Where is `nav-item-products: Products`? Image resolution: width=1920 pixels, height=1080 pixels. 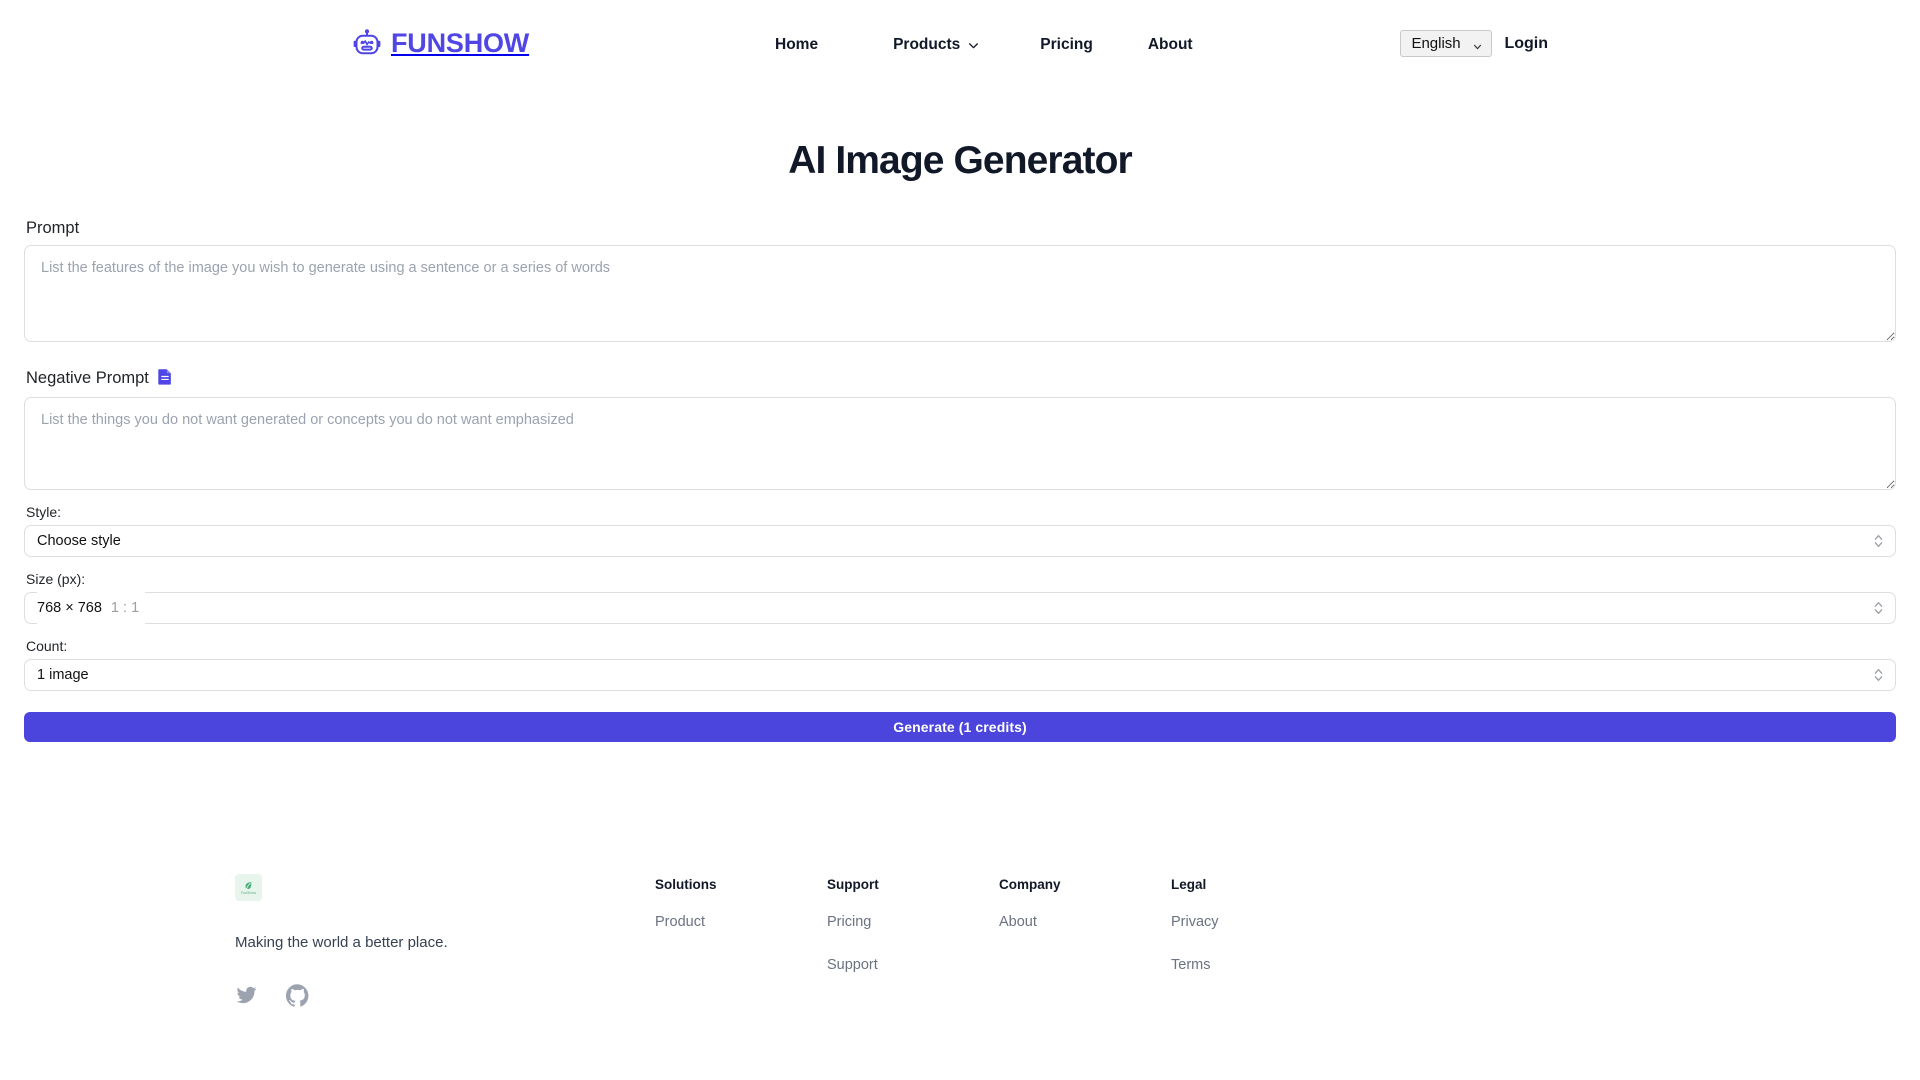
nav-item-products: Products is located at coordinates (936, 45).